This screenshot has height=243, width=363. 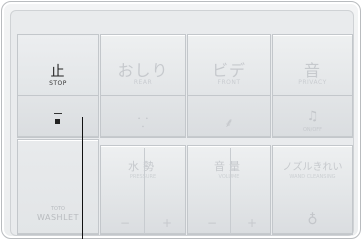 I want to click on front-button: ビデ FRONT ⸙, so click(x=229, y=86).